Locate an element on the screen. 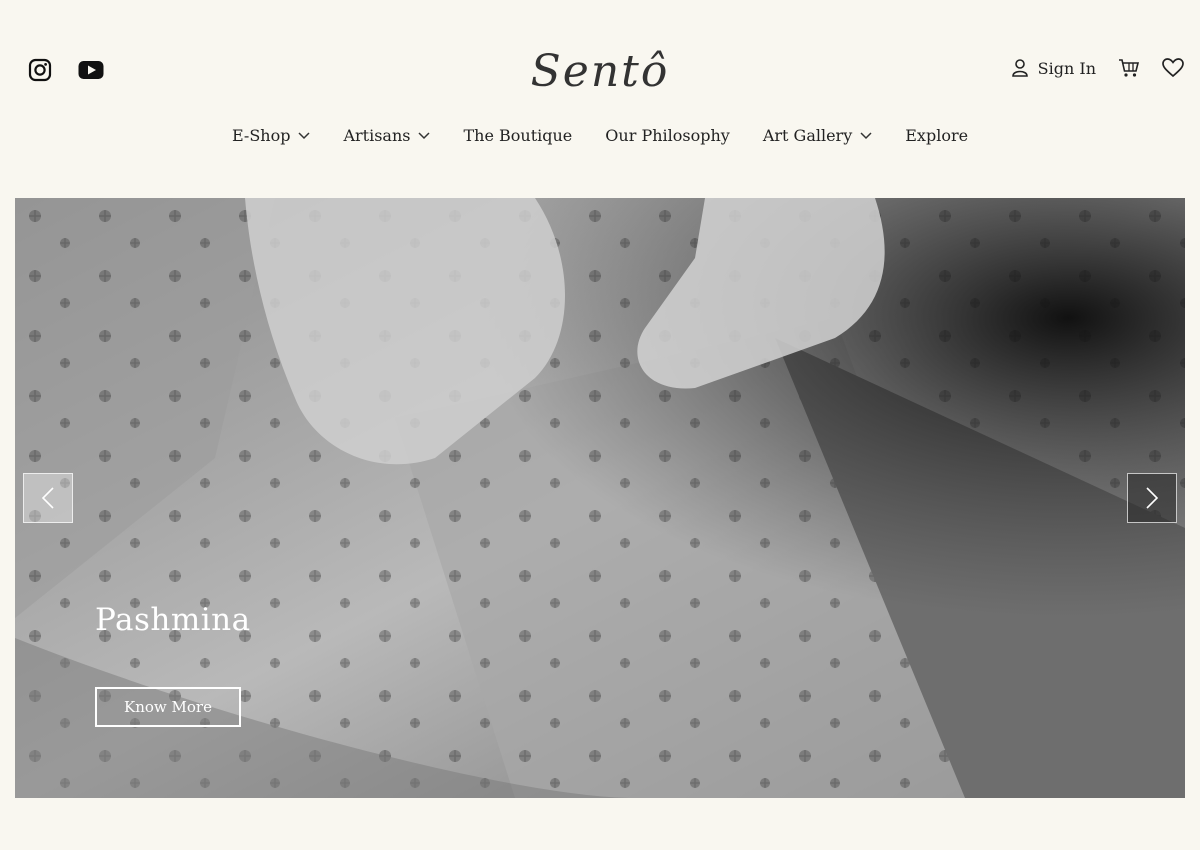 The width and height of the screenshot is (1200, 850). nav-item-e-shop: E-Shop is located at coordinates (271, 135).